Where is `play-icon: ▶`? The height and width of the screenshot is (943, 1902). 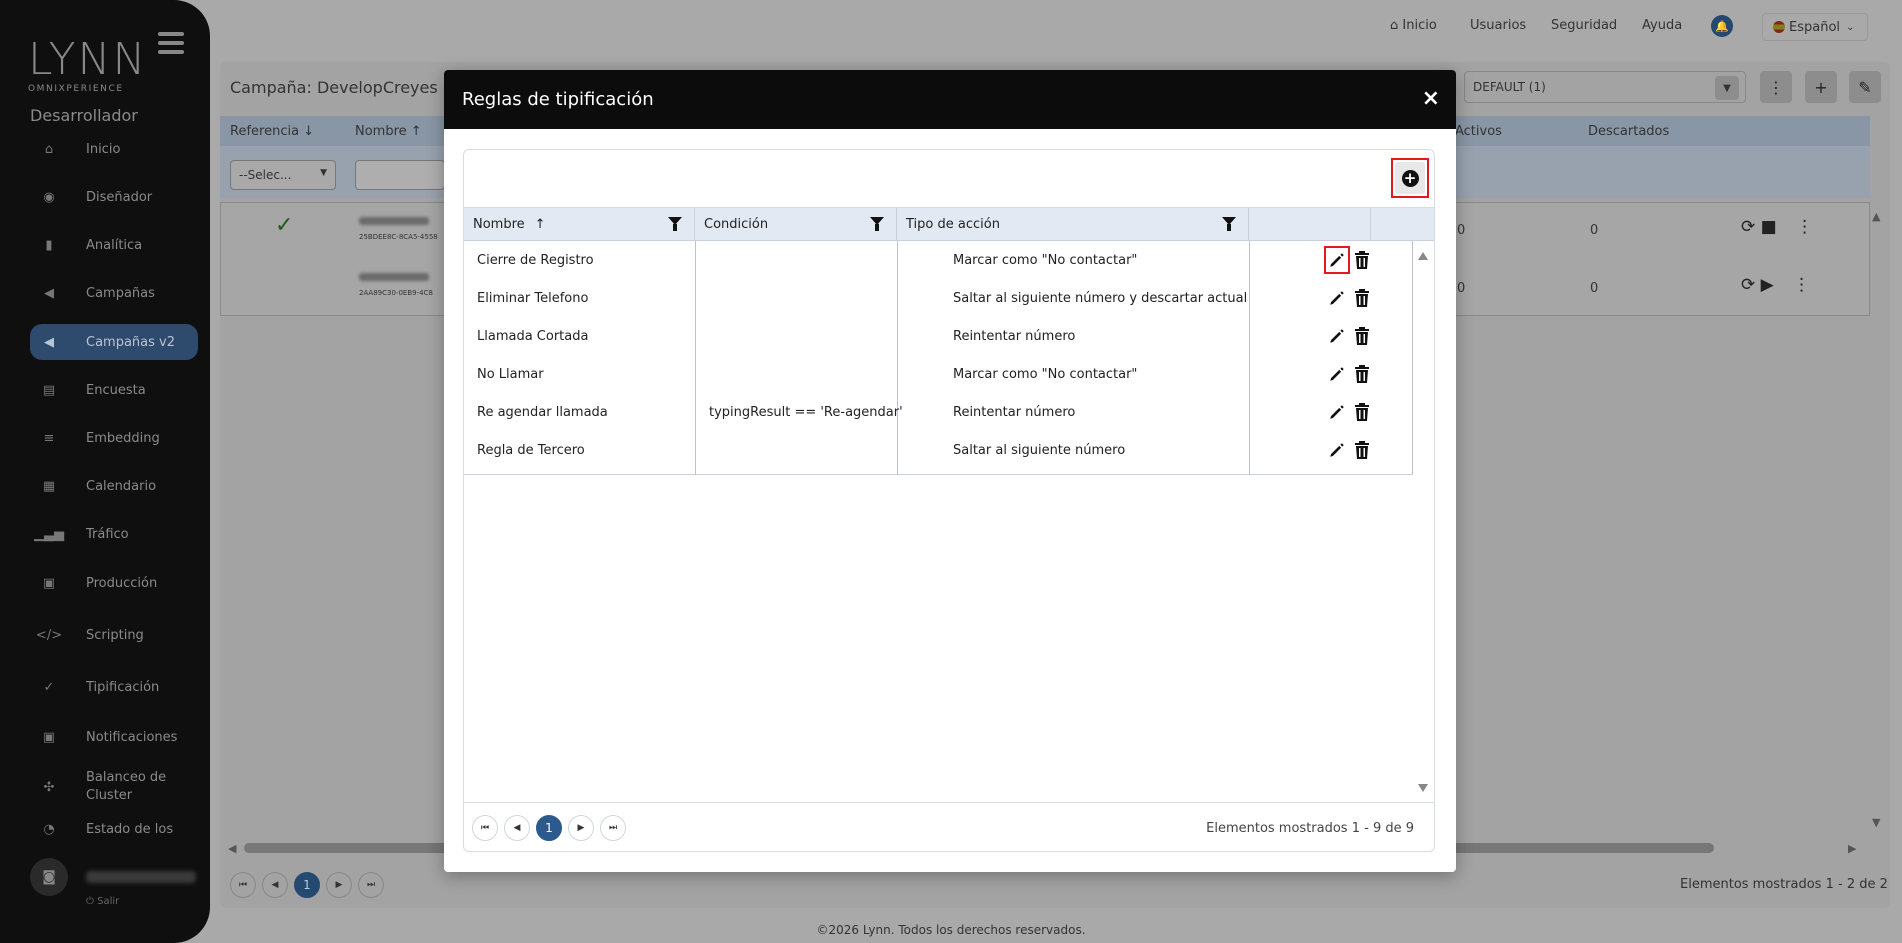 play-icon: ▶ is located at coordinates (1767, 285).